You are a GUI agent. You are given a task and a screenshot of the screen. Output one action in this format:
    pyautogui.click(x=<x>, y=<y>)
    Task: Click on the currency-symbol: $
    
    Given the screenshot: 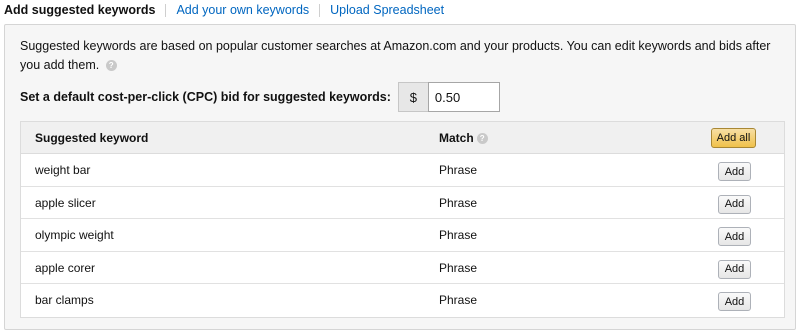 What is the action you would take?
    pyautogui.click(x=412, y=97)
    